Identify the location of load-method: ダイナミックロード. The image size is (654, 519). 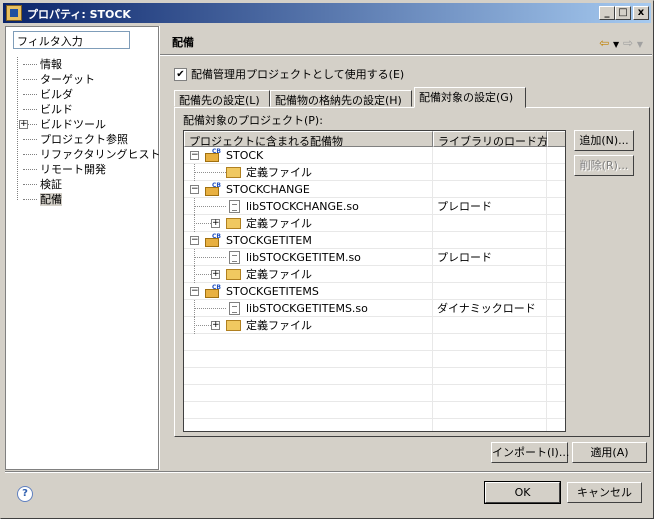
(484, 308).